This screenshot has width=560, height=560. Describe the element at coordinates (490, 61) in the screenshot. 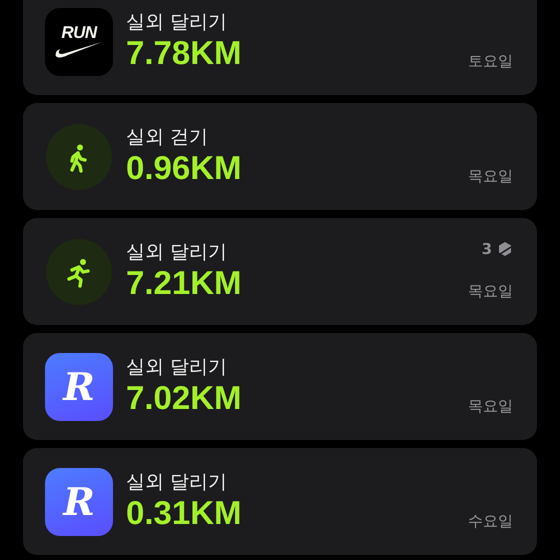

I see `weekday-label: 토요일` at that location.